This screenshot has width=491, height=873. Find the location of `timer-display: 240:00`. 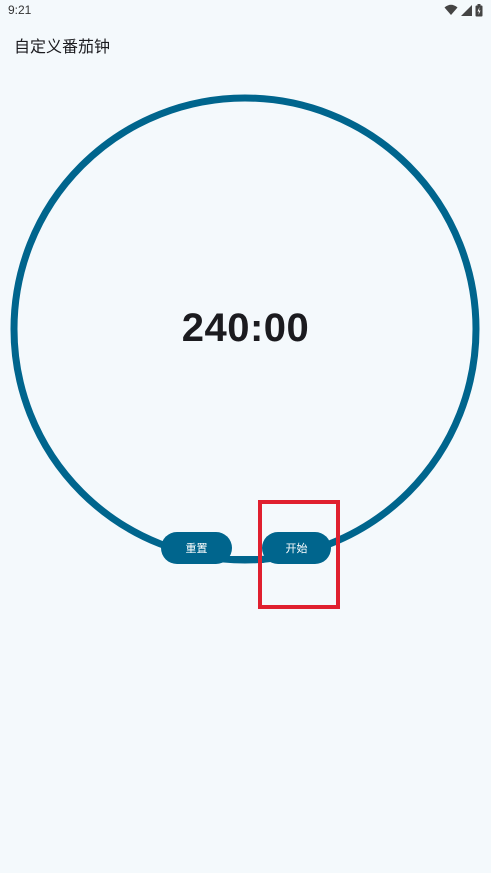

timer-display: 240:00 is located at coordinates (245, 328).